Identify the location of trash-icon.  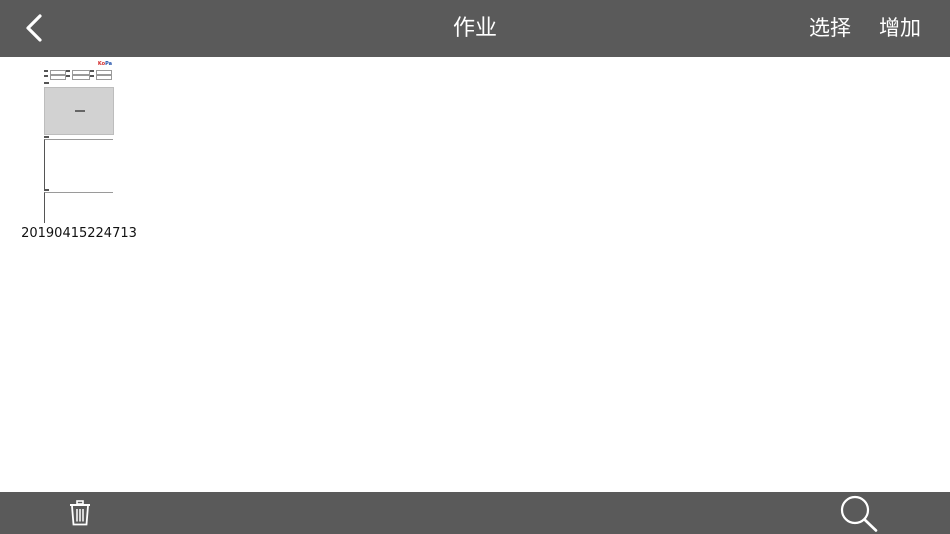
(80, 513).